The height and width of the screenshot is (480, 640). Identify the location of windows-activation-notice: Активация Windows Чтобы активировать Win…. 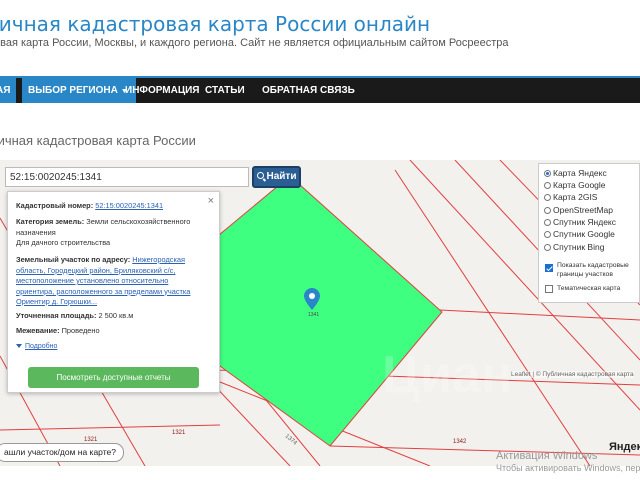
(568, 462).